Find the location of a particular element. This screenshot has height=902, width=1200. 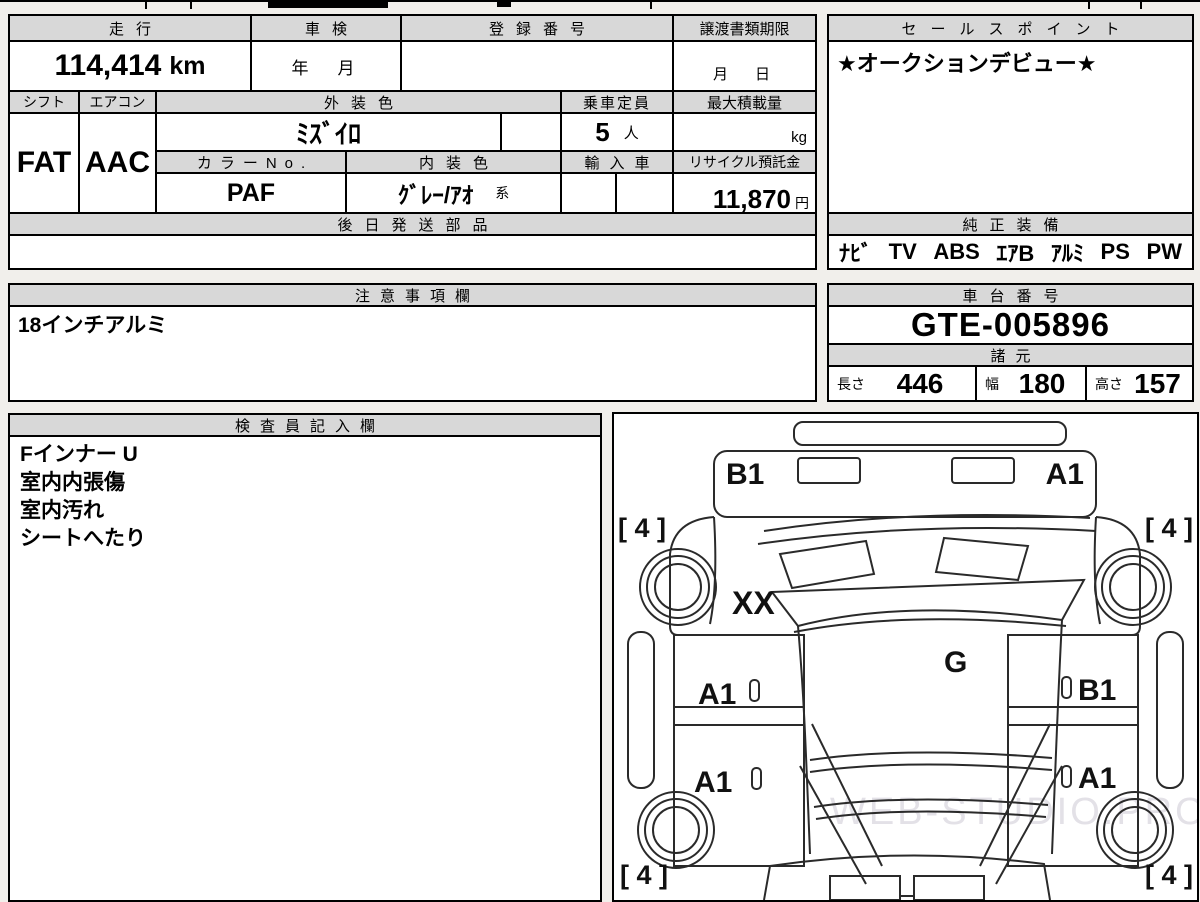

equipment-pw: PW is located at coordinates (1164, 251).